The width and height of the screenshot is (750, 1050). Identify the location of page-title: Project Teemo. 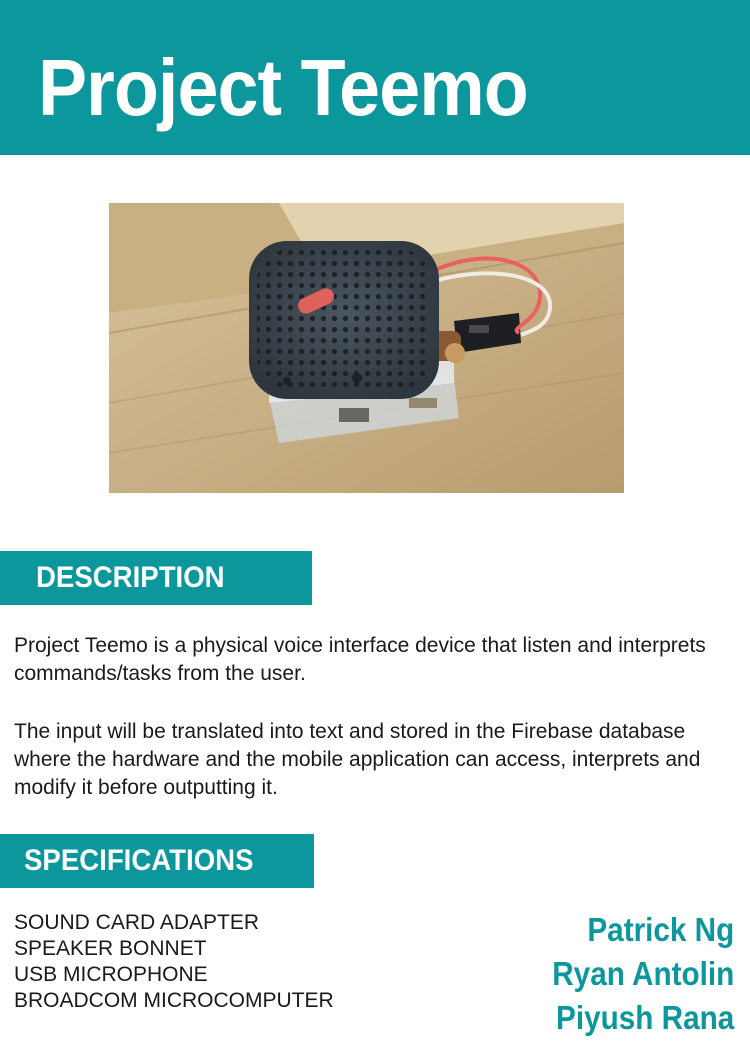
(283, 87).